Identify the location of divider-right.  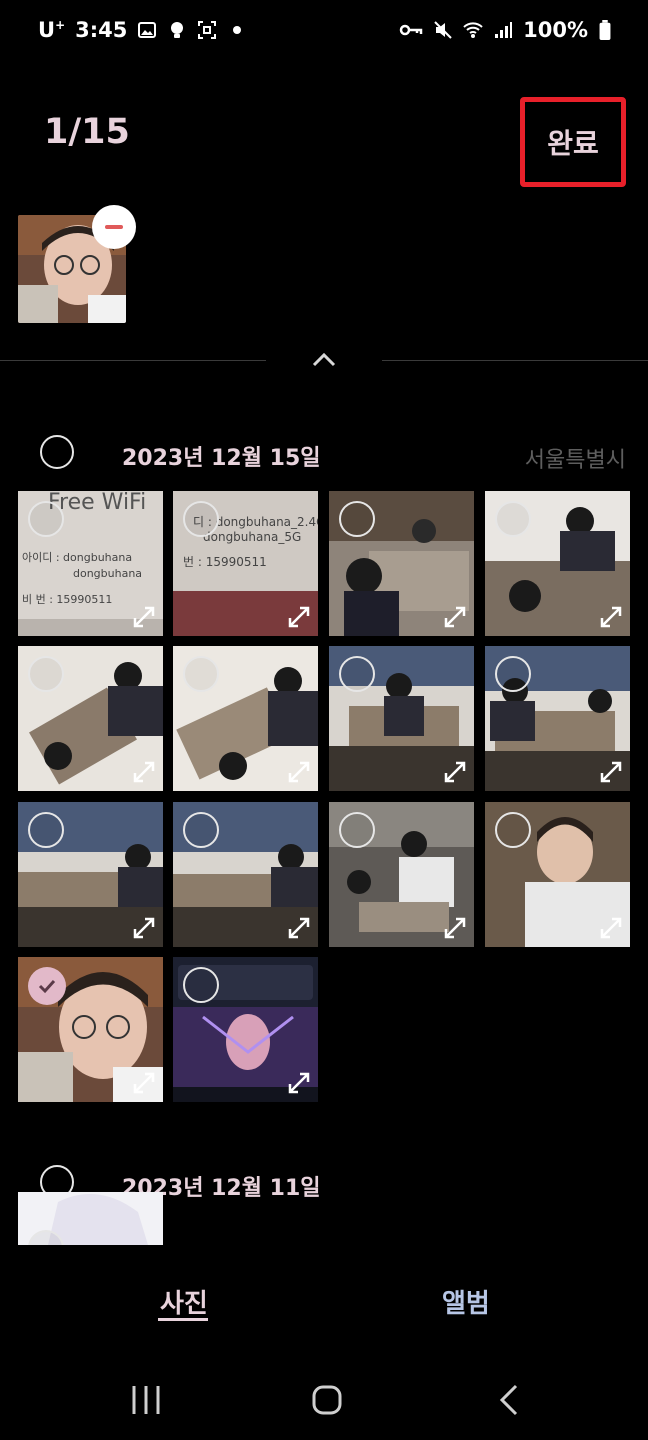
(515, 360).